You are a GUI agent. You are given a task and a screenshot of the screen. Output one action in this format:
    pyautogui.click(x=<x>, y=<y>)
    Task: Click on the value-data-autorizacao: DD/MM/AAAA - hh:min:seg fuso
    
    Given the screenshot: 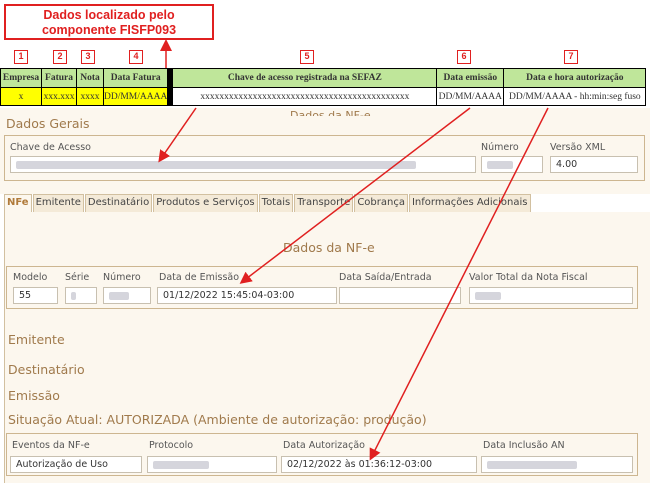 What is the action you would take?
    pyautogui.click(x=575, y=96)
    